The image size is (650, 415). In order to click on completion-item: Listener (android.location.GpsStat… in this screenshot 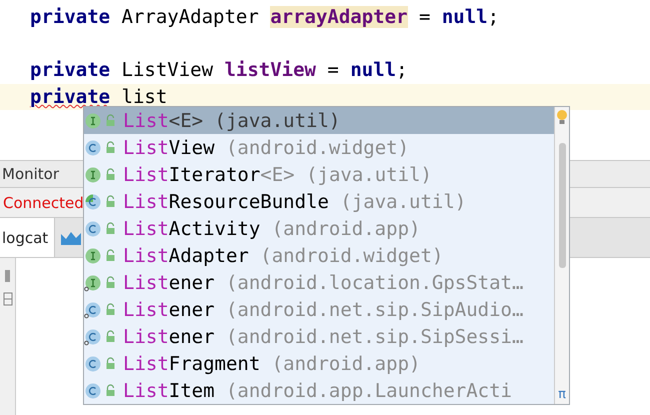, I will do `click(319, 282)`.